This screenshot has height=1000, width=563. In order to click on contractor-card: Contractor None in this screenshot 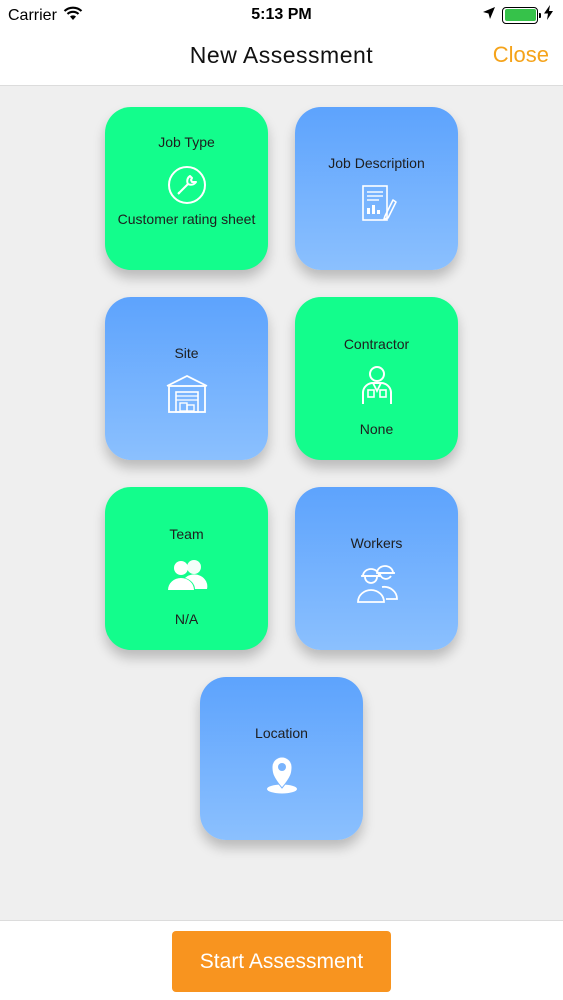, I will do `click(376, 378)`.